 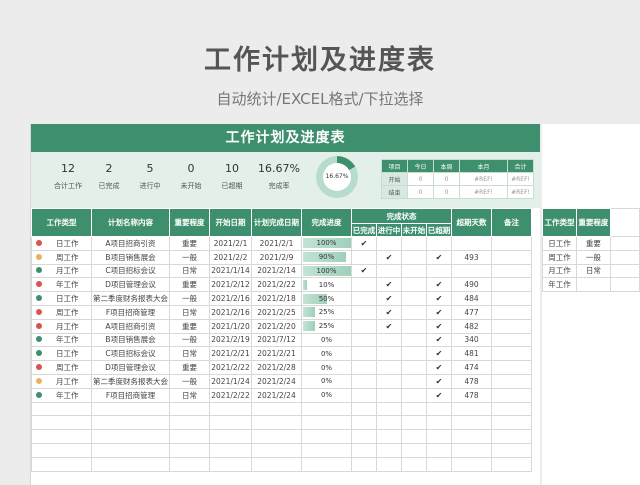 What do you see at coordinates (439, 230) in the screenshot?
I see `col-overdue: 已超期` at bounding box center [439, 230].